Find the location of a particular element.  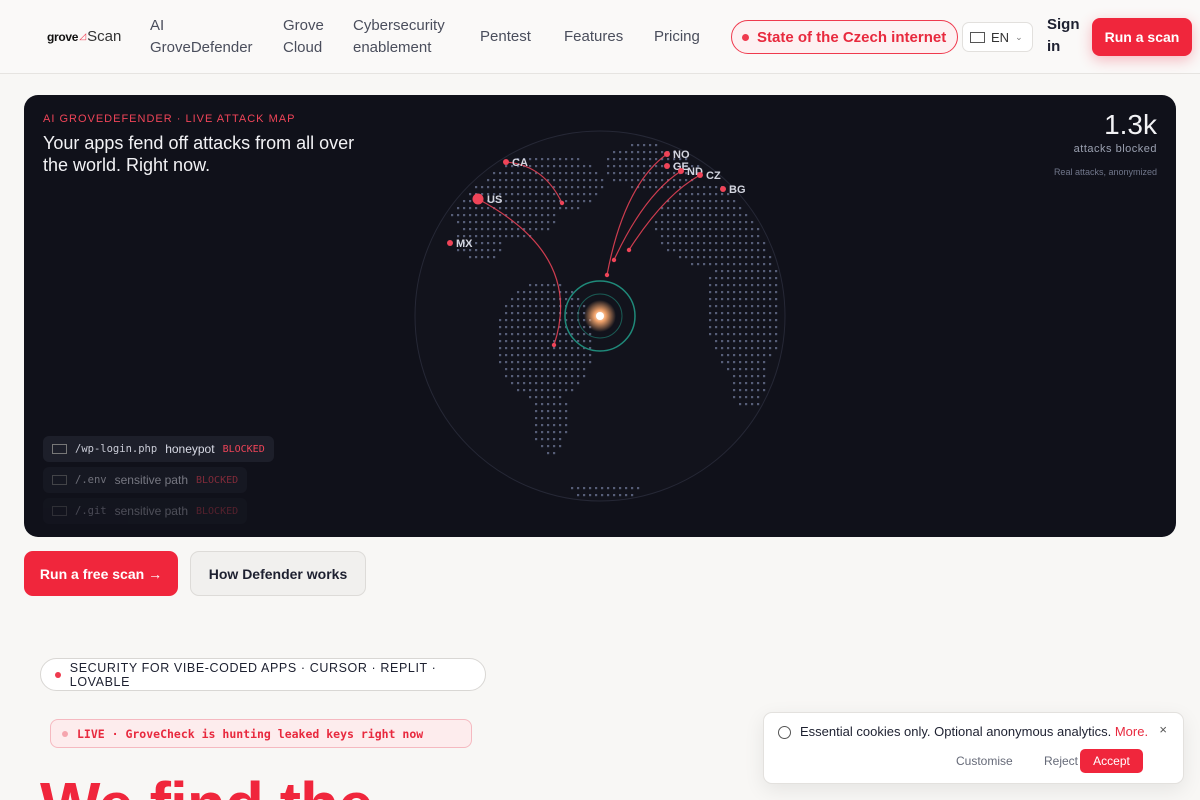

cookie-reject-button: Reject is located at coordinates (1061, 761).